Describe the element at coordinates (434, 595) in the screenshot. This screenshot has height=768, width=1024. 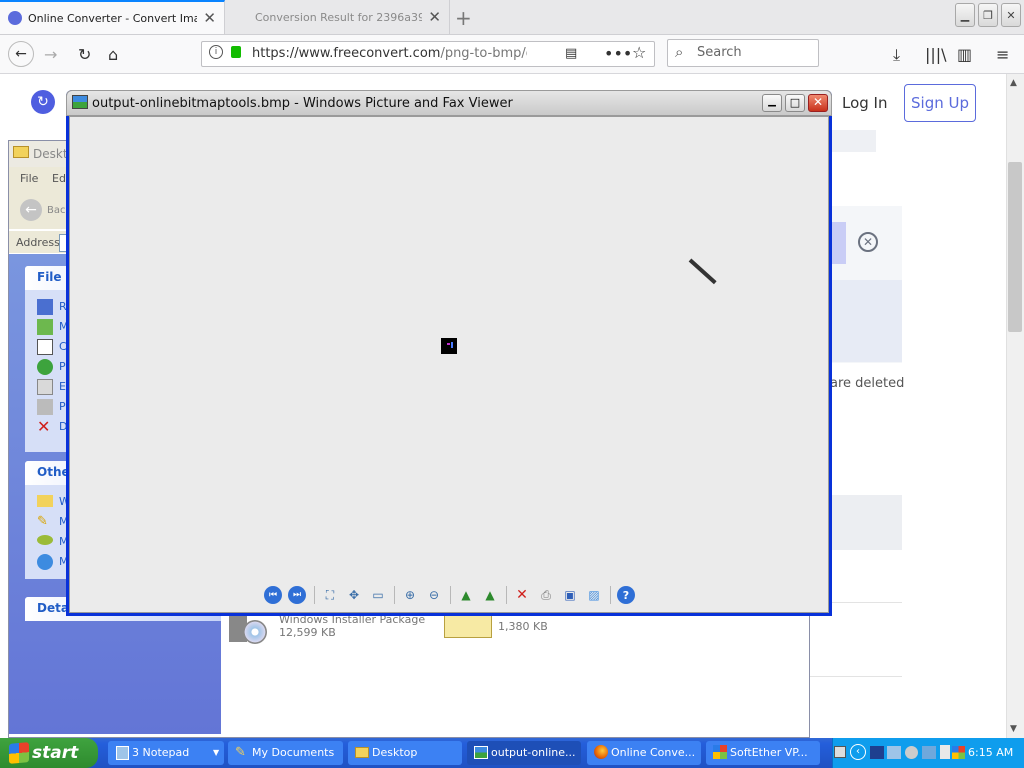
I see `zoom-out-icon: ⊖` at that location.